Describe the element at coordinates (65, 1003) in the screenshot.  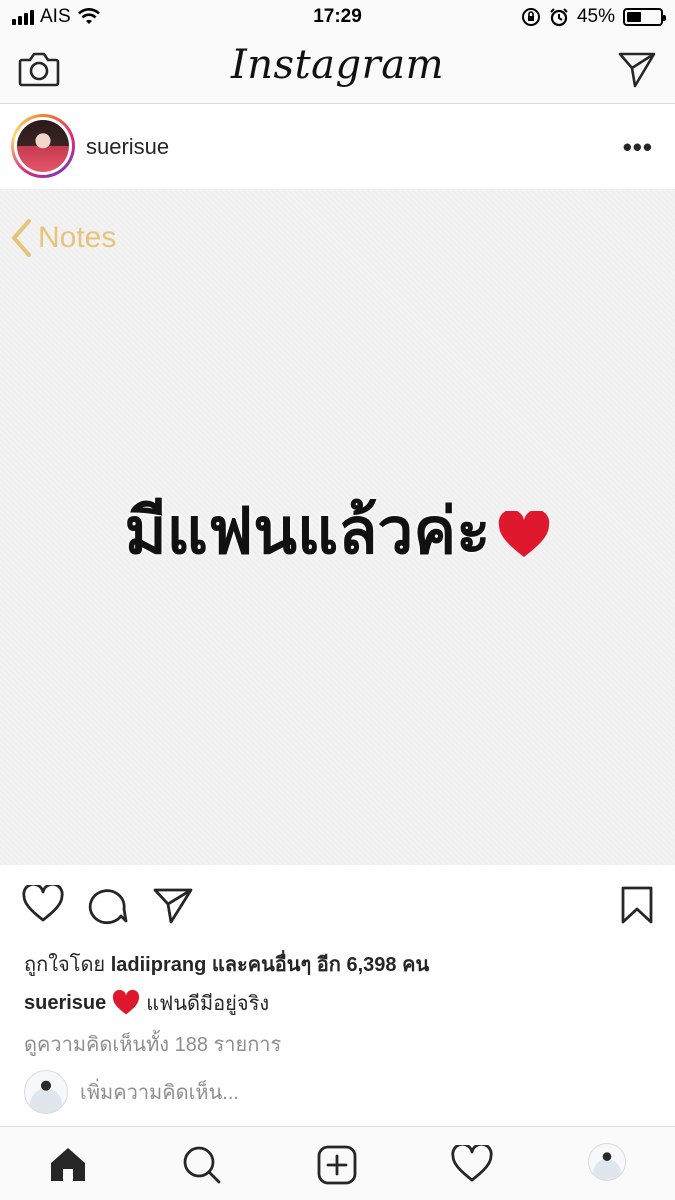
I see `caption-username: suerisue` at that location.